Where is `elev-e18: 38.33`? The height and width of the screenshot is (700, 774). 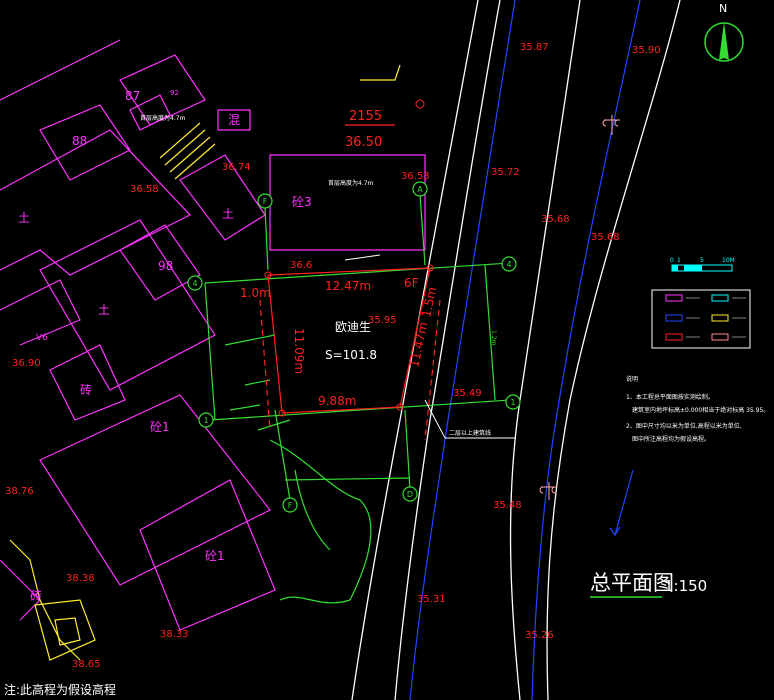
elev-e18: 38.33 is located at coordinates (174, 634).